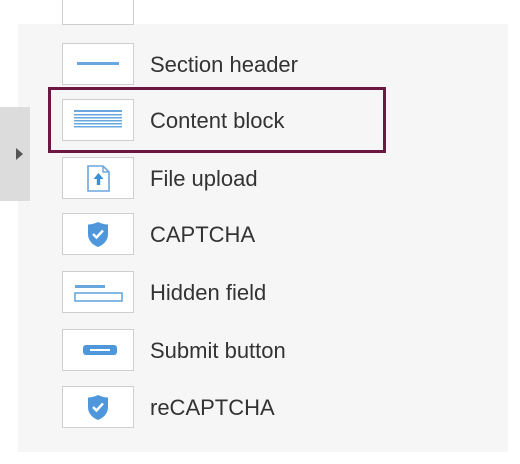 The width and height of the screenshot is (520, 464). What do you see at coordinates (204, 178) in the screenshot?
I see `palette-item-label: File upload` at bounding box center [204, 178].